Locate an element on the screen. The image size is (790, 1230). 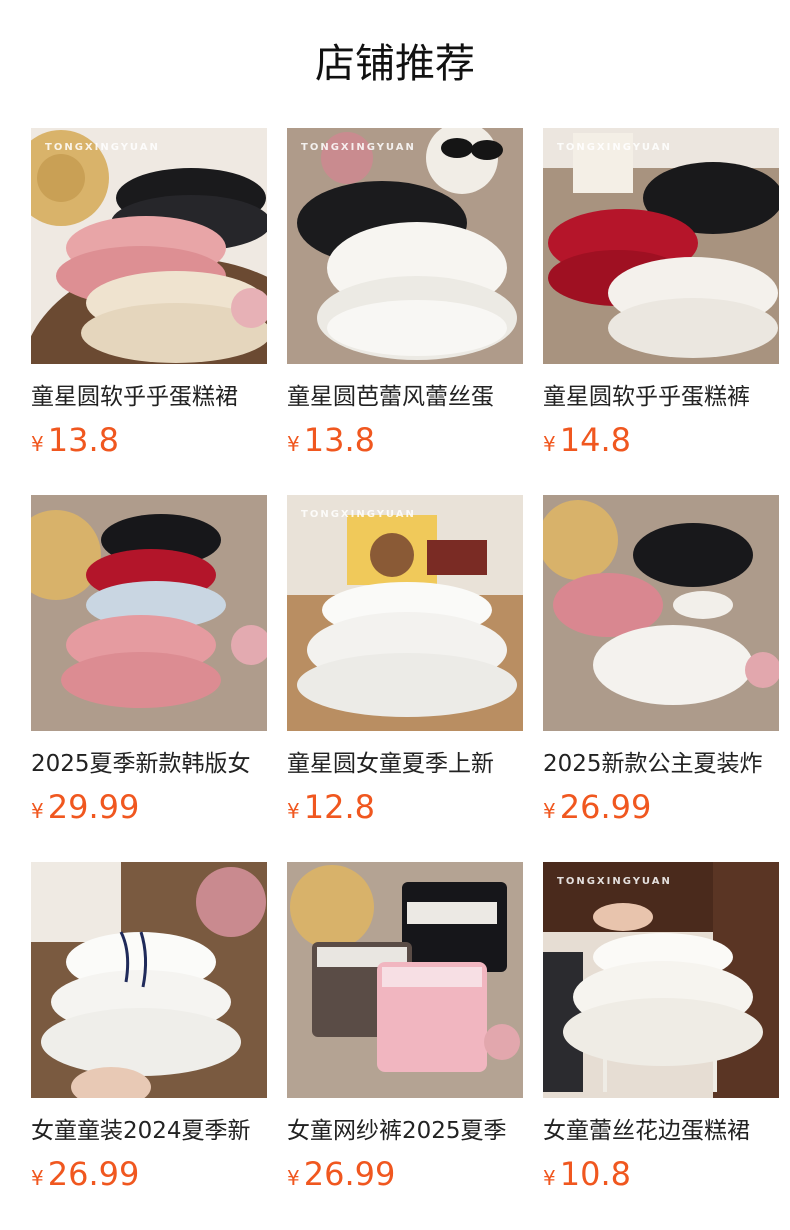
price-value: 29.99 is located at coordinates (93, 807).